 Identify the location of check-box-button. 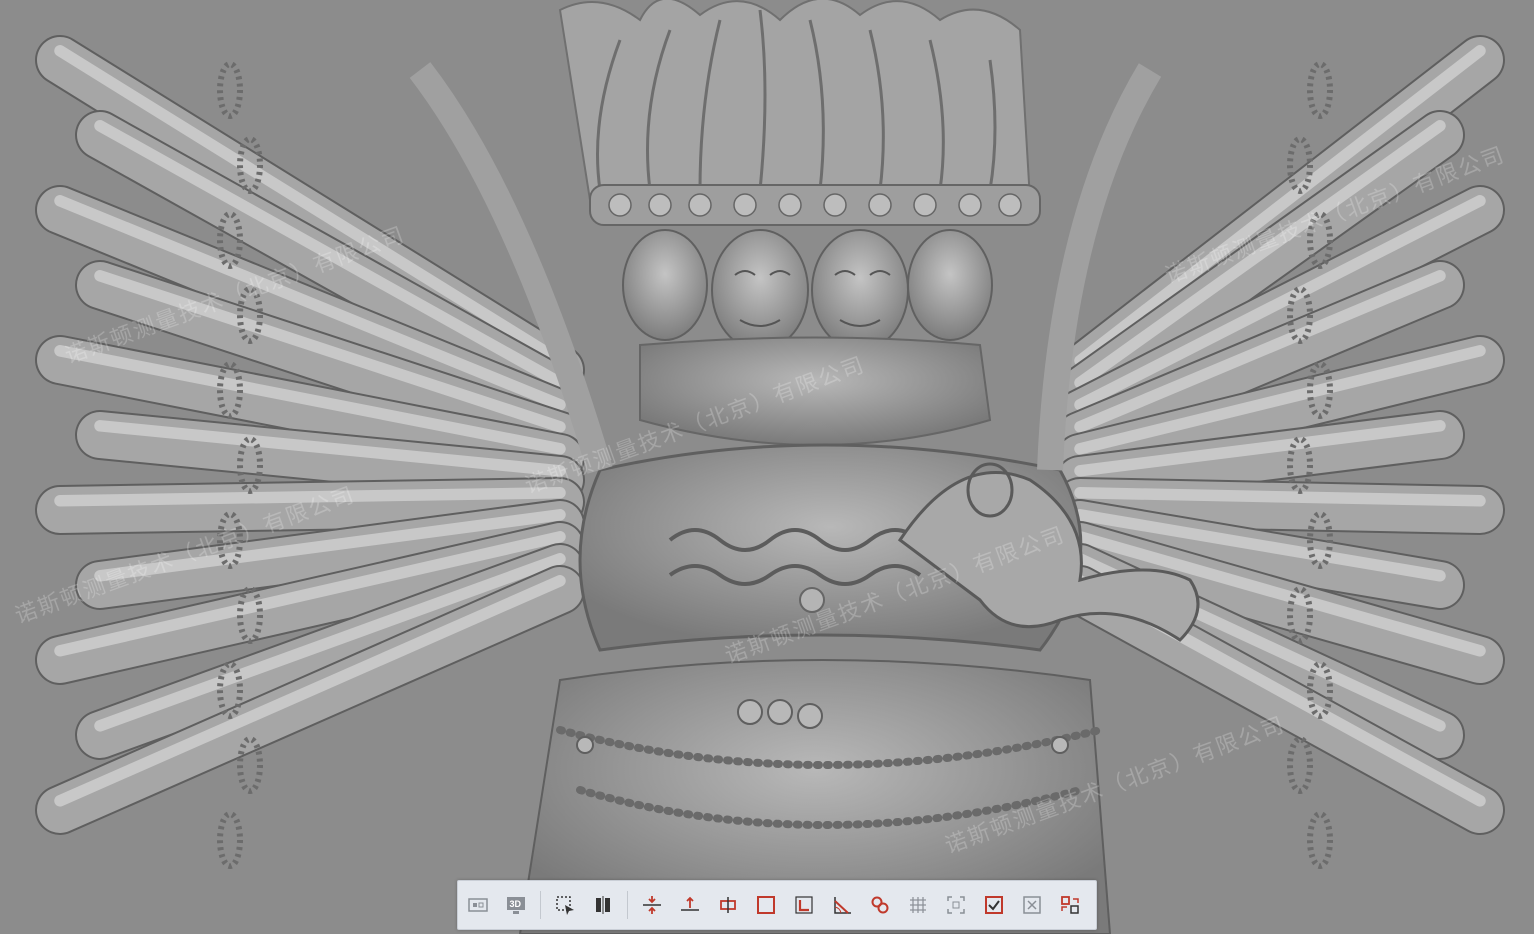
(994, 905).